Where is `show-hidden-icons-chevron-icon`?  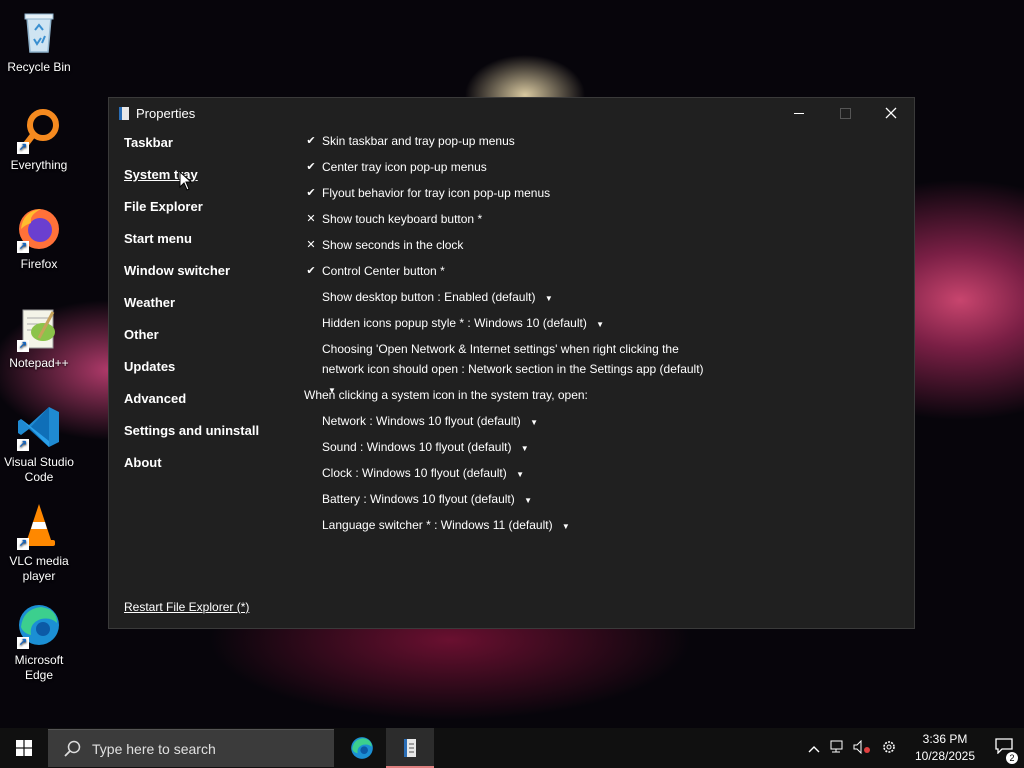 show-hidden-icons-chevron-icon is located at coordinates (814, 748).